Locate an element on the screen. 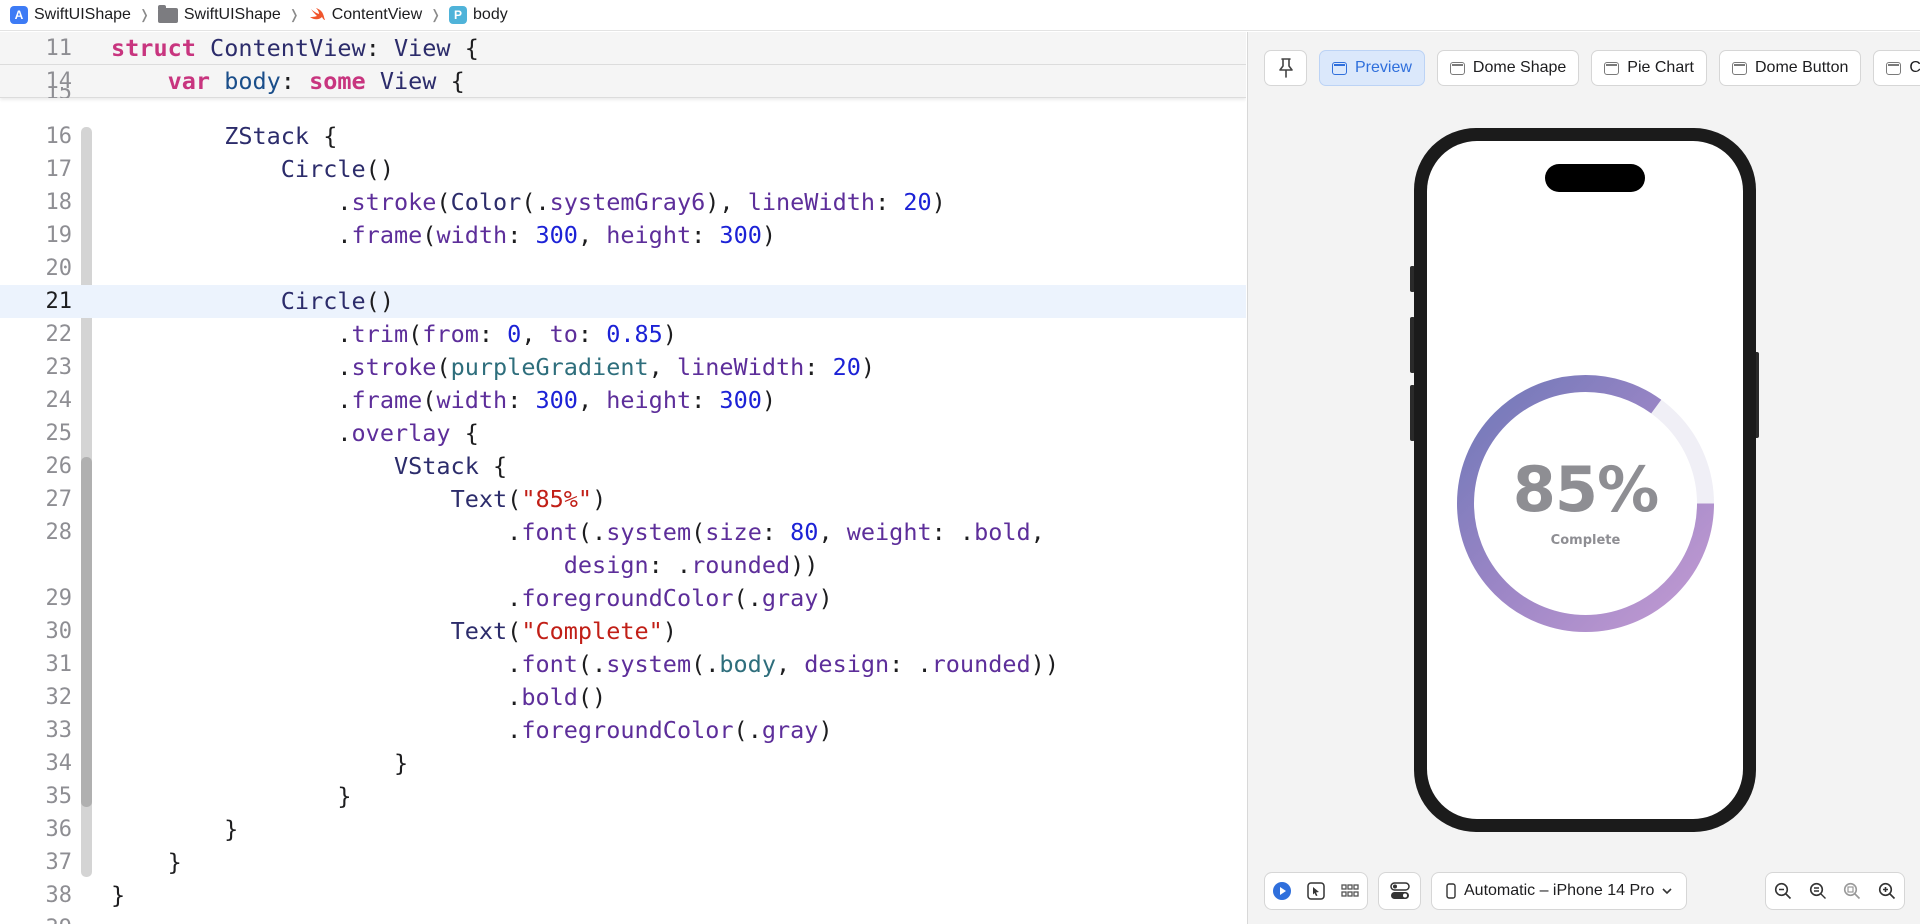 This screenshot has width=1920, height=924. tab-circle-truncated: Ci is located at coordinates (1896, 68).